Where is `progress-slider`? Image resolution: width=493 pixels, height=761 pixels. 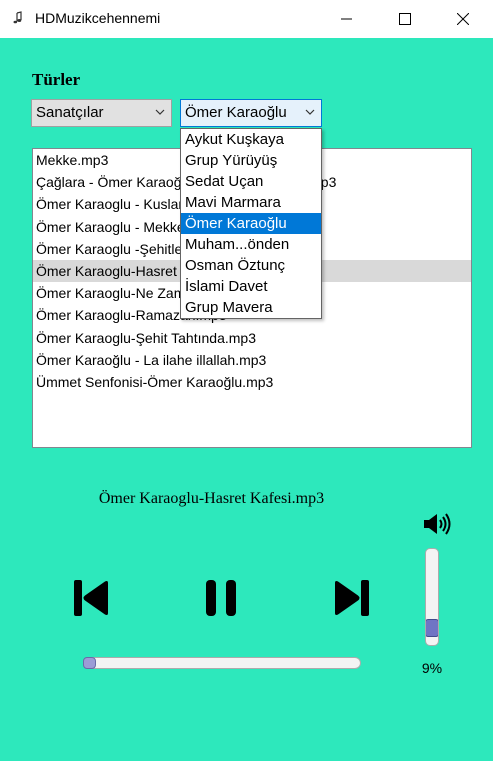 progress-slider is located at coordinates (222, 663).